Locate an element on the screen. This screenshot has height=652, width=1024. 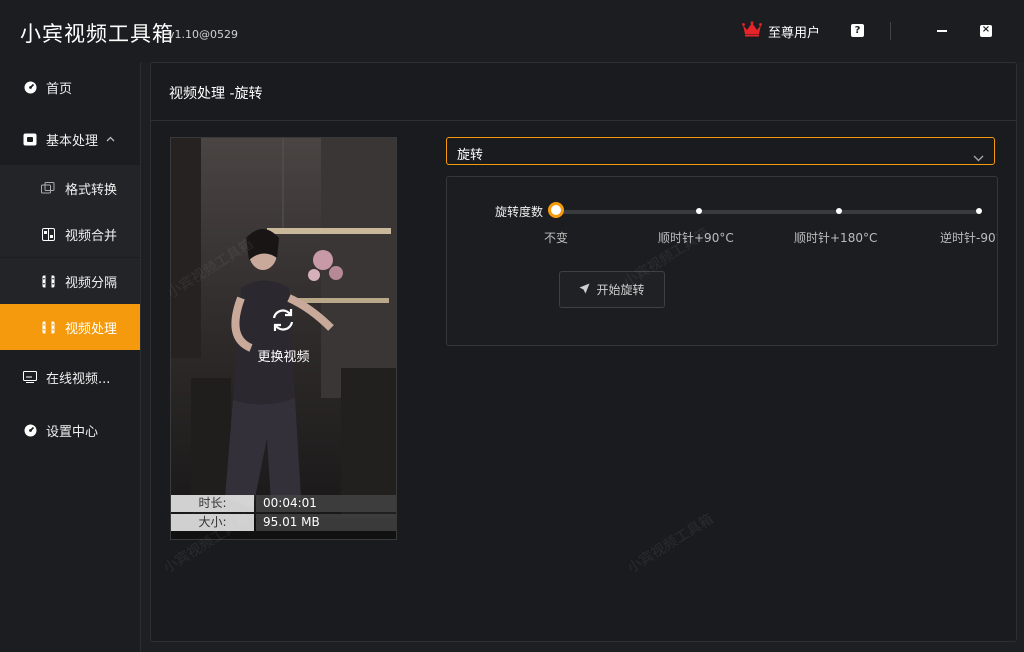
duration-value: 00:04:01 is located at coordinates (326, 503).